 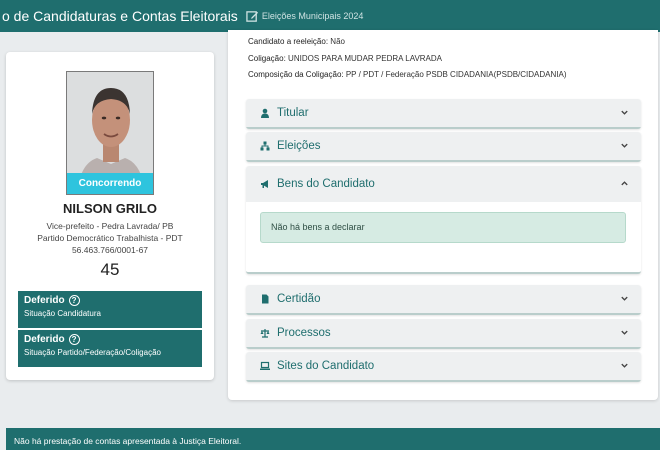 I want to click on accordion-header-sites: Sites do Candidato, so click(x=443, y=366).